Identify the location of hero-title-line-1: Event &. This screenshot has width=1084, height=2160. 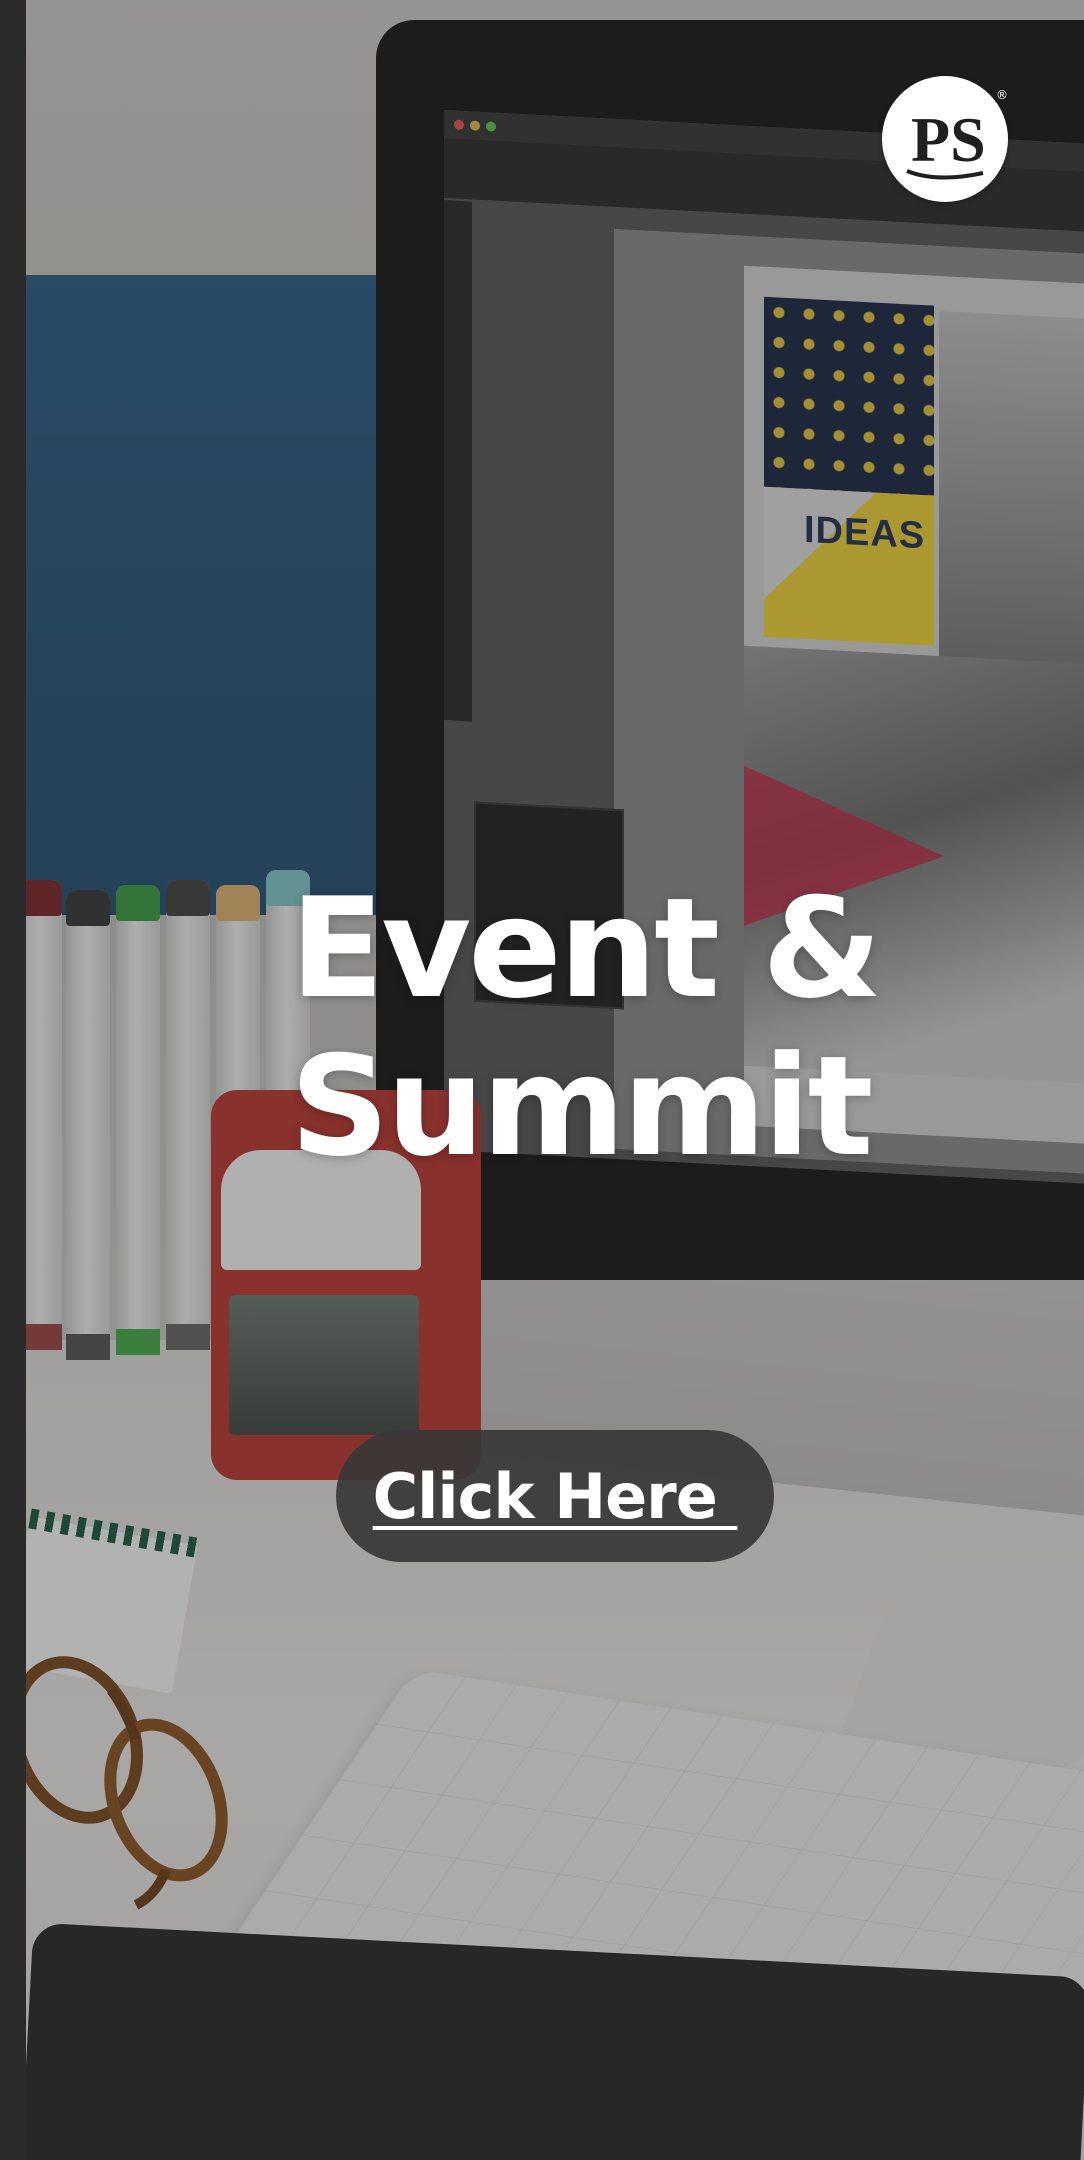
(586, 948).